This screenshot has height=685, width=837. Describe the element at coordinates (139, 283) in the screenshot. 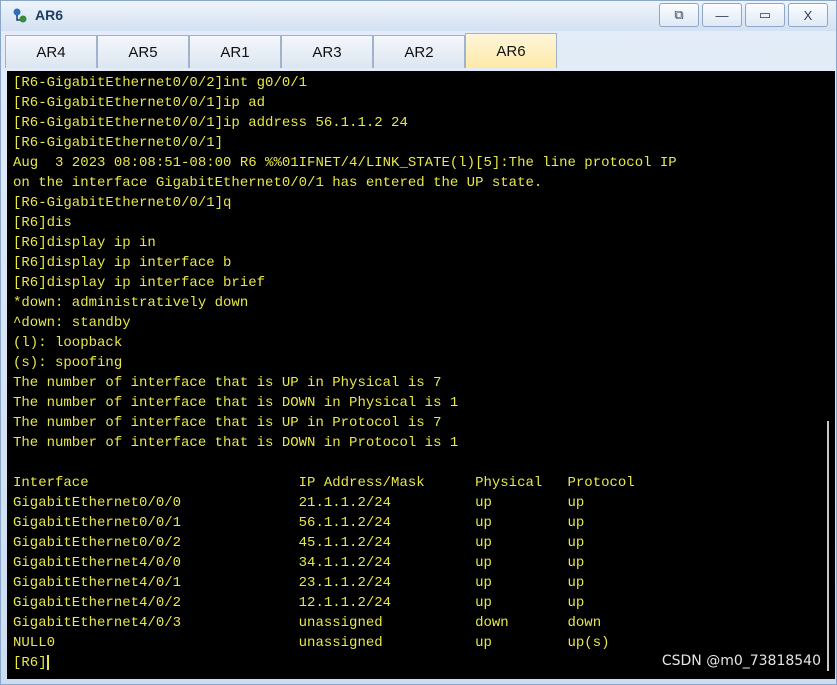

I see `terminal-line: [R6]display ip interface brief` at that location.